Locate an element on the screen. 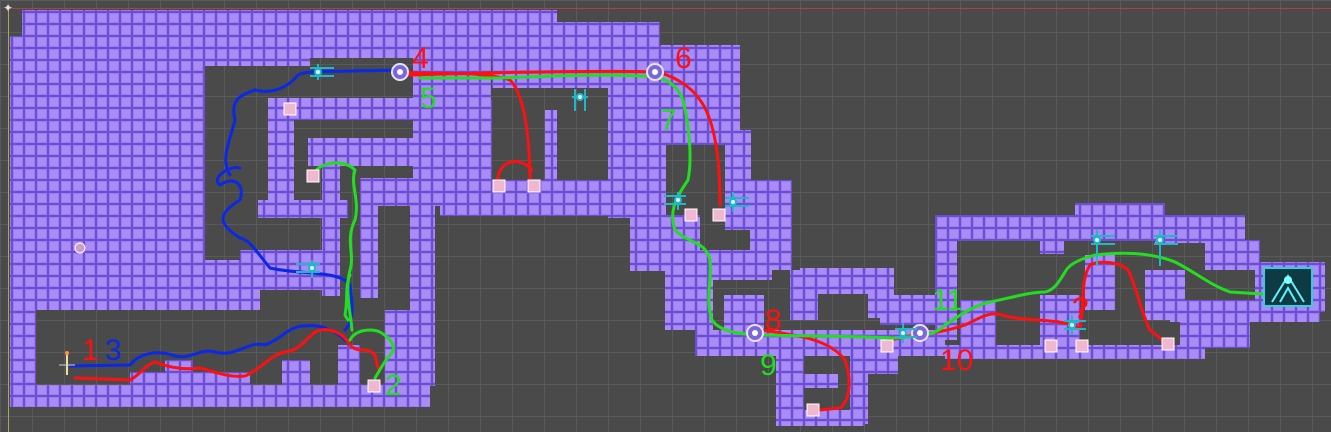  route-label-3: 3 is located at coordinates (113, 350).